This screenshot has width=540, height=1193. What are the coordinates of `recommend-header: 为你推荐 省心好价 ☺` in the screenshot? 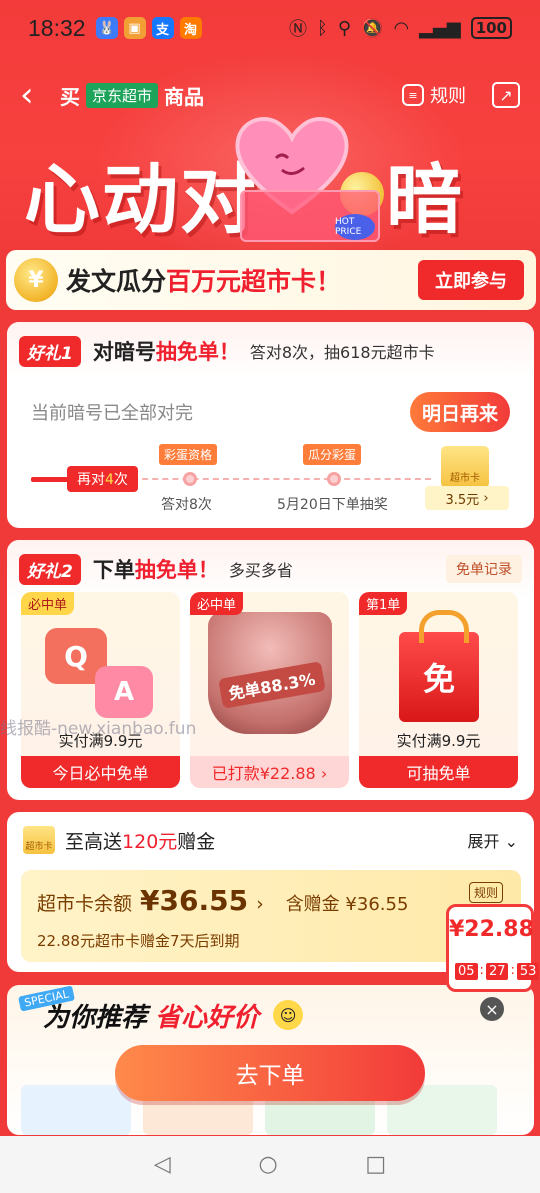 It's located at (270, 1015).